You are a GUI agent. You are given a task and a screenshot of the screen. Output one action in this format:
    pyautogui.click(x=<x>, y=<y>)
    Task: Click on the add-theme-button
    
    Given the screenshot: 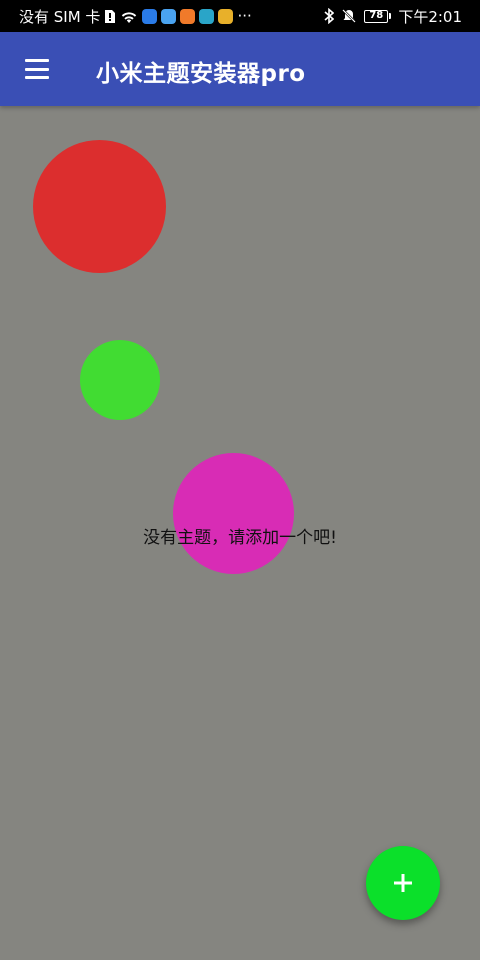 What is the action you would take?
    pyautogui.click(x=403, y=883)
    